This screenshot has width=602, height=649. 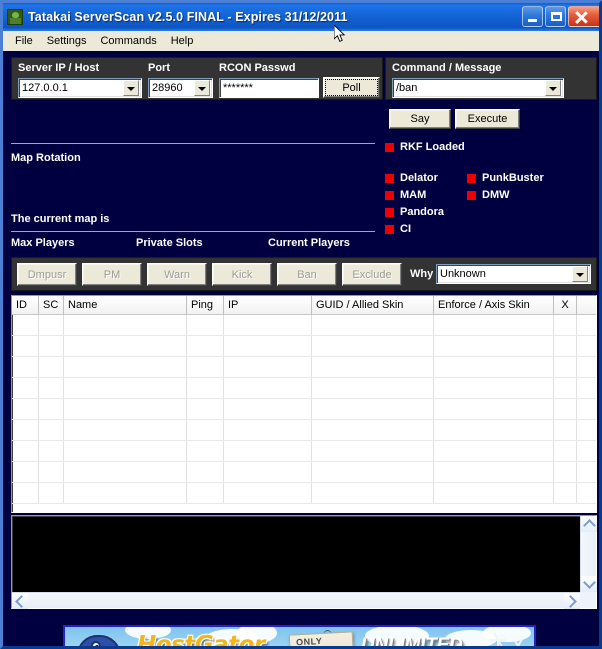 I want to click on maximize-button, so click(x=555, y=16).